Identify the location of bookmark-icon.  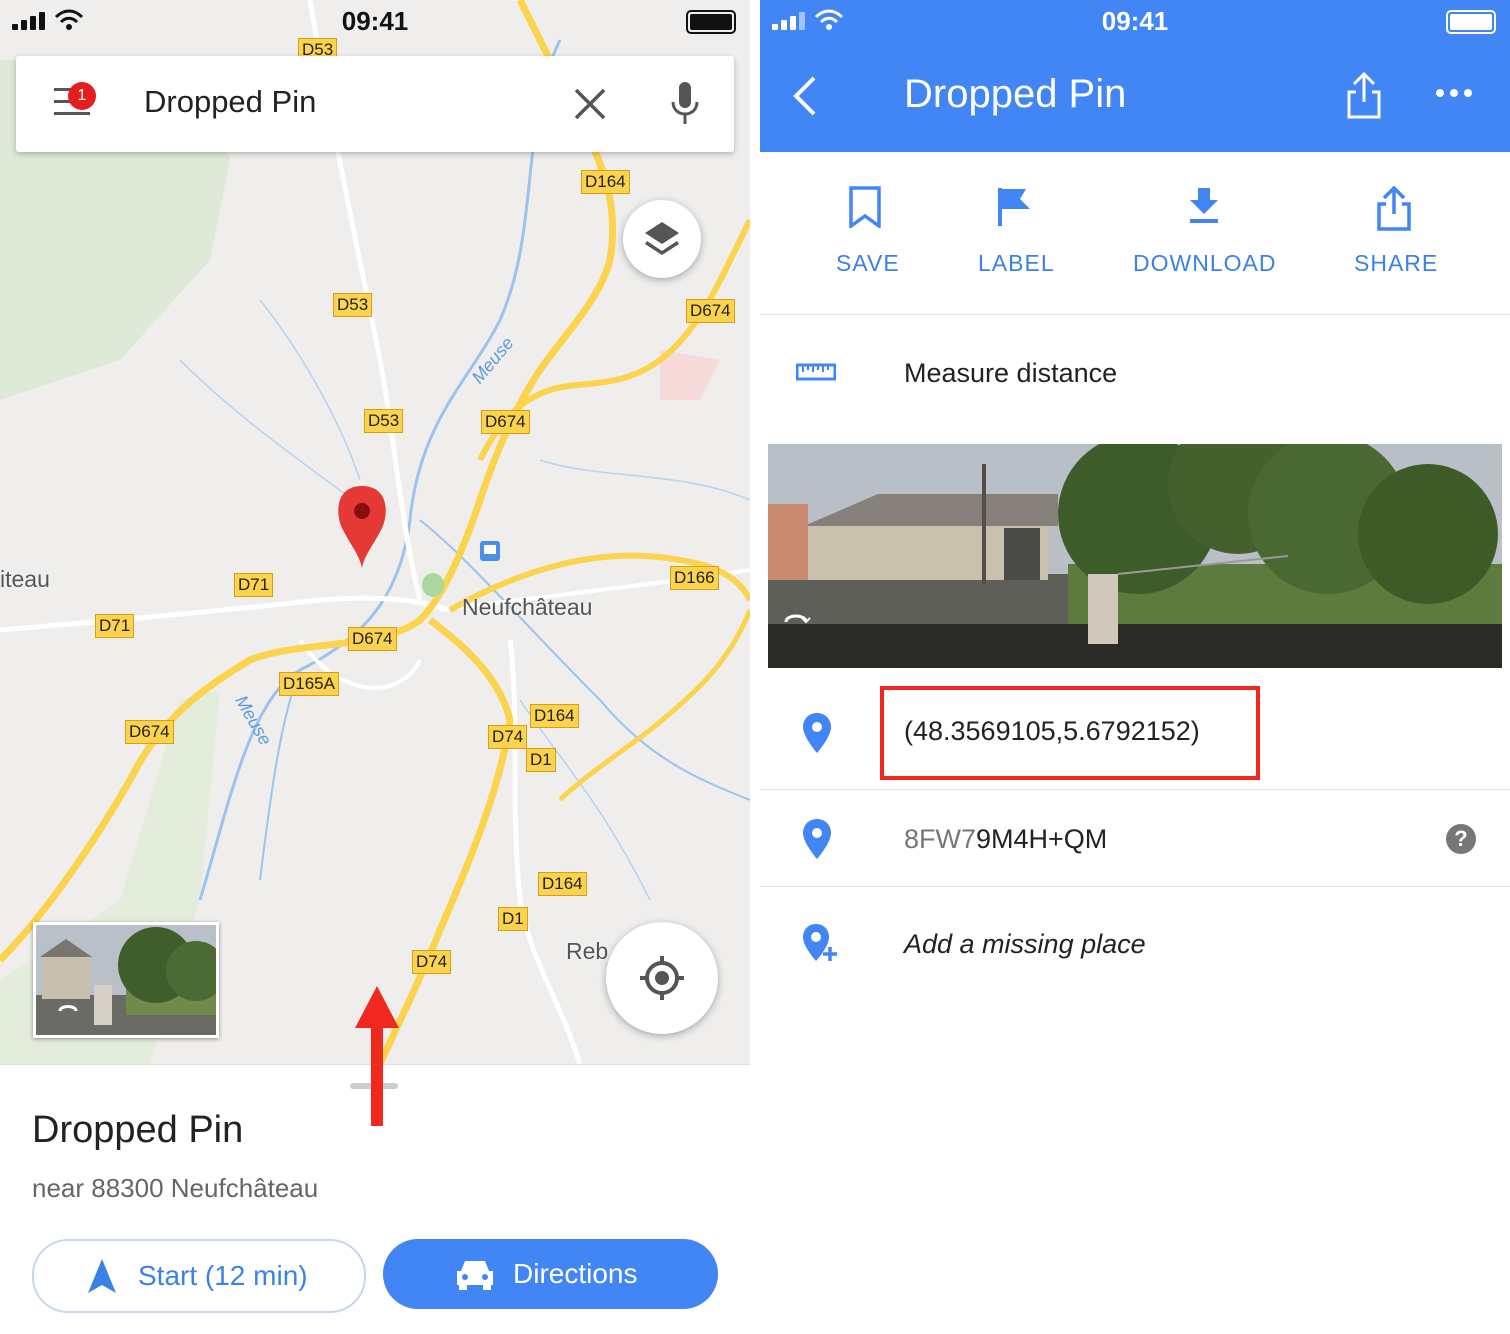
(865, 207).